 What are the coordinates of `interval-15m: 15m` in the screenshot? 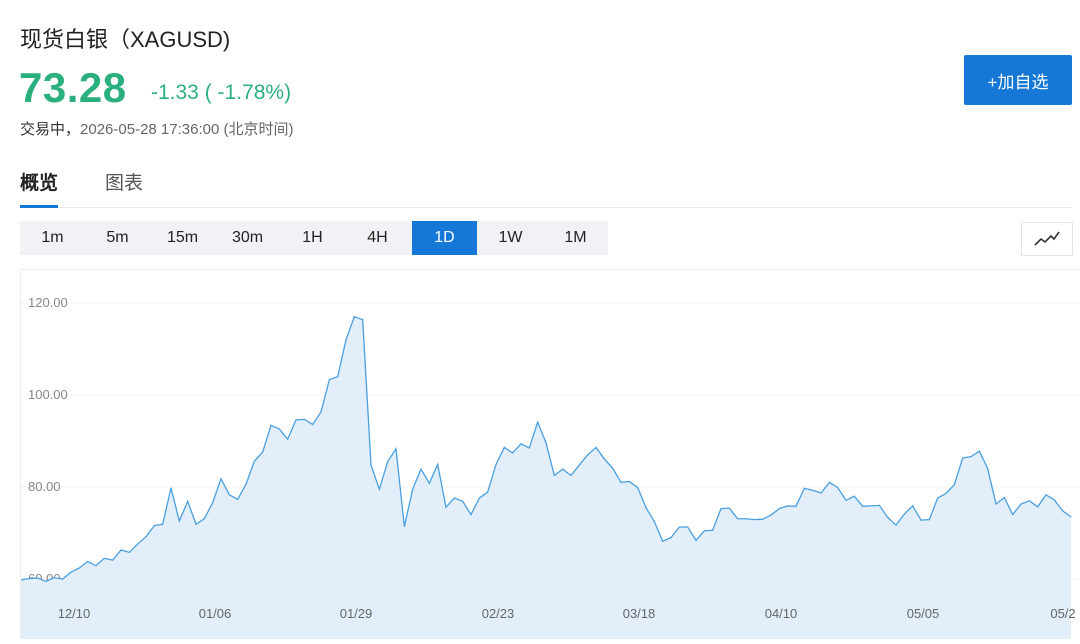 It's located at (182, 238).